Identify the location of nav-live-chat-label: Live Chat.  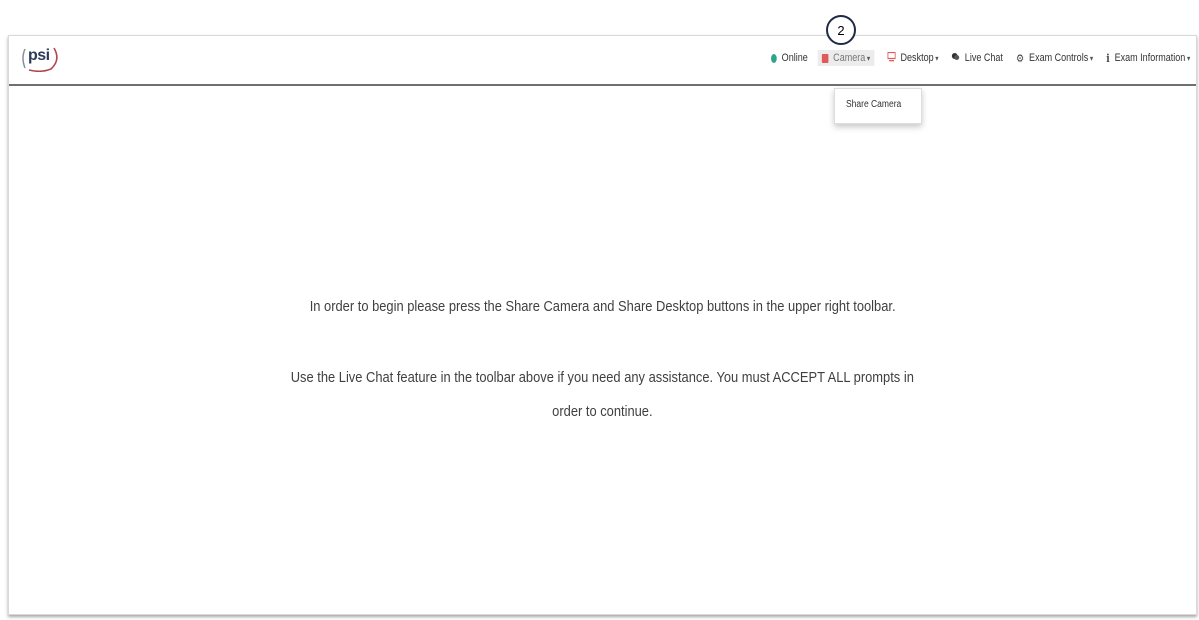
(983, 58).